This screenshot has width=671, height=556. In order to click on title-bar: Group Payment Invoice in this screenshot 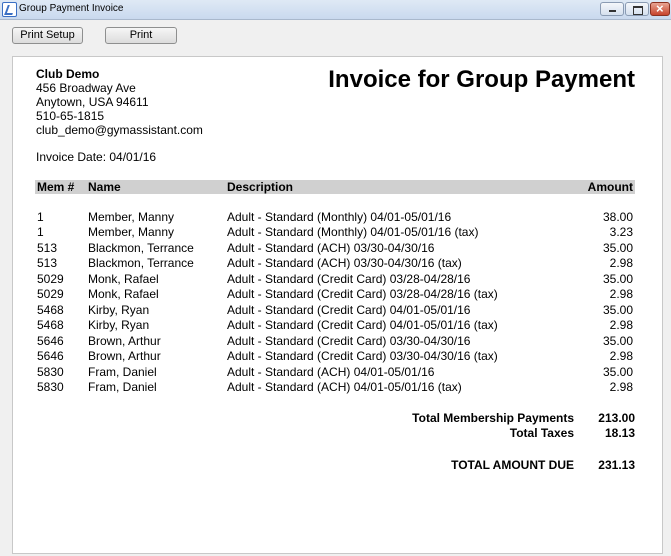, I will do `click(335, 10)`.